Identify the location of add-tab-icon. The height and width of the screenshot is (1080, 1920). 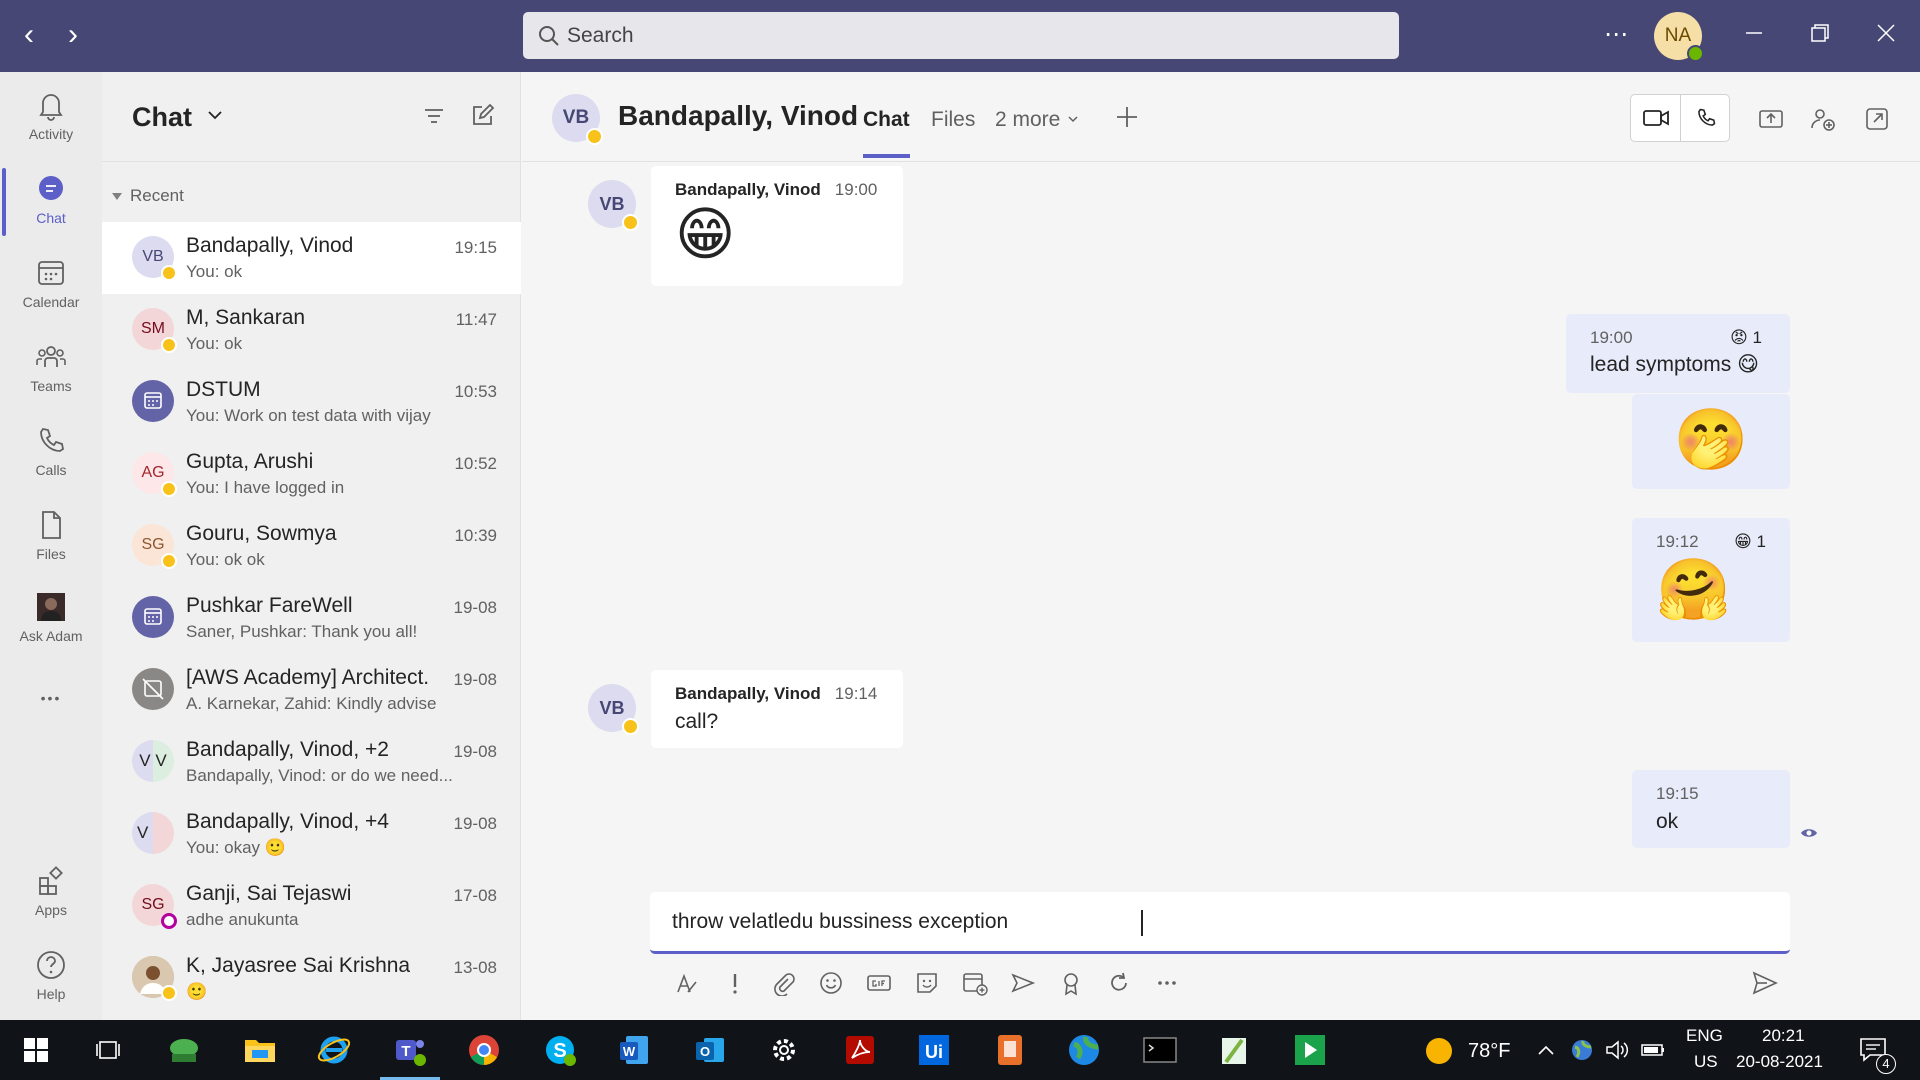
(1127, 117).